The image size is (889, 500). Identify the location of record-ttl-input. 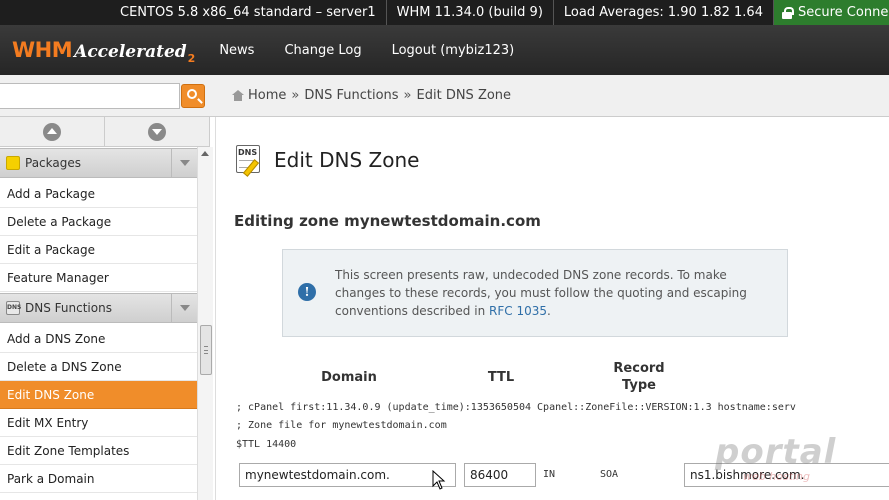
(500, 475).